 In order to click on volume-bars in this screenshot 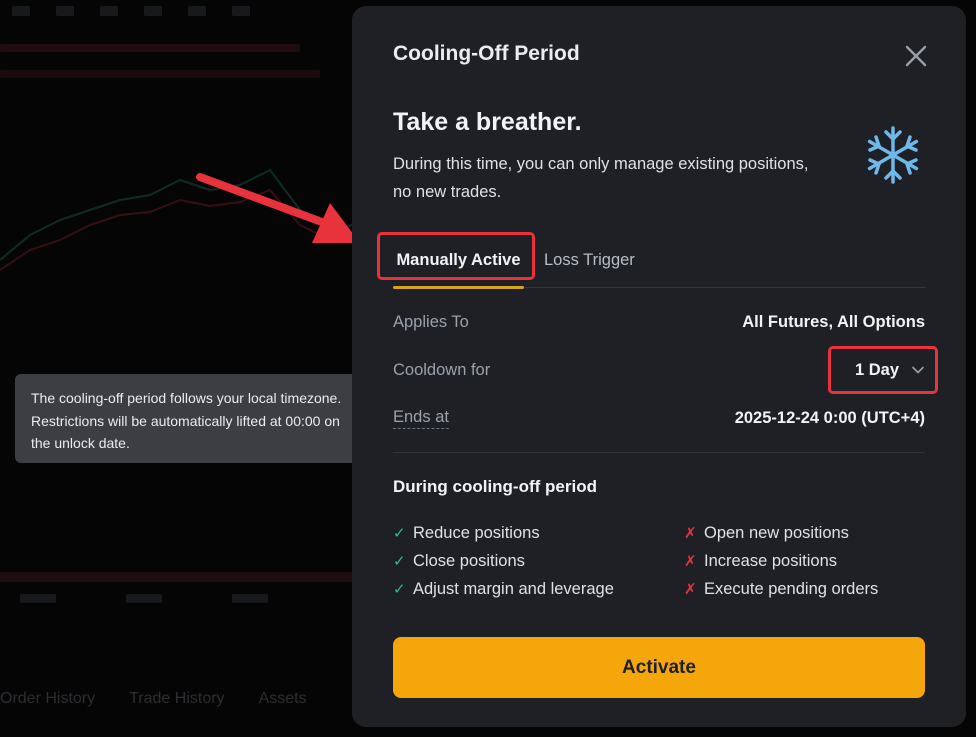, I will do `click(176, 577)`.